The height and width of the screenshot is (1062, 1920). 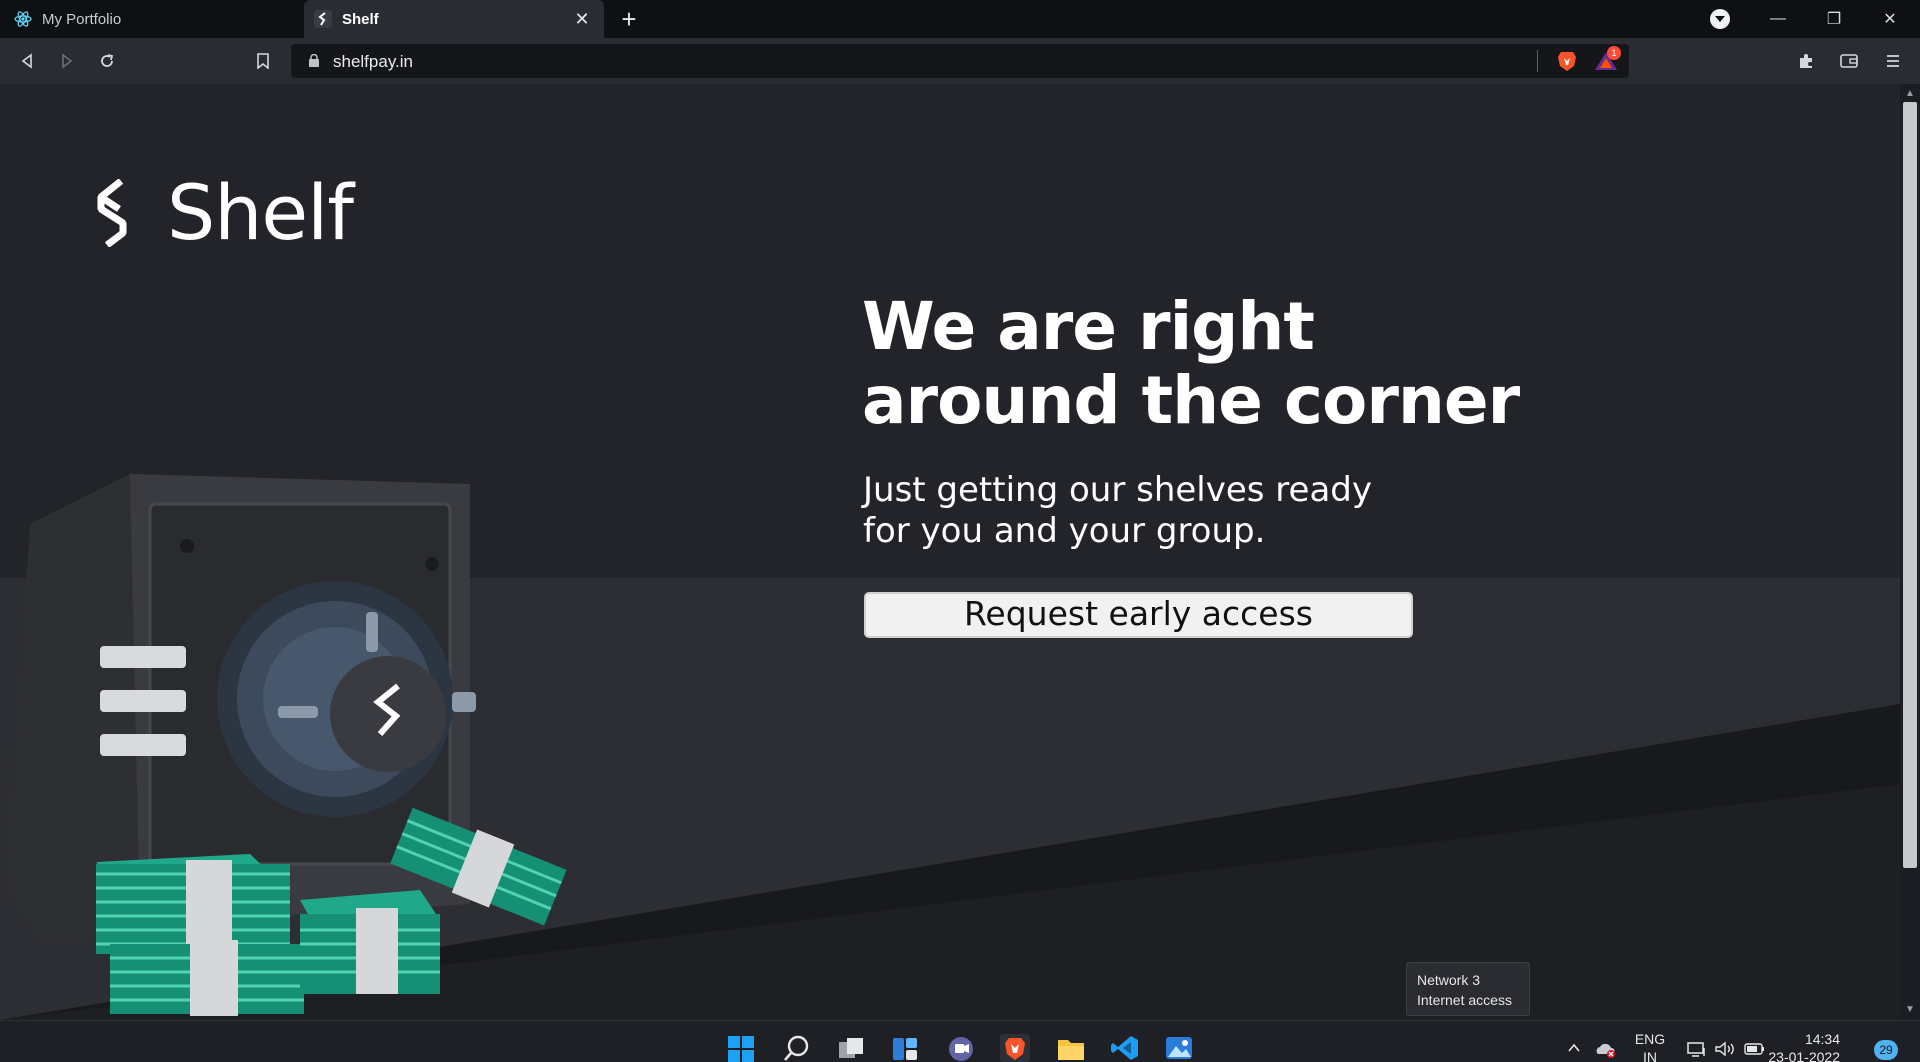 I want to click on brave-icon, so click(x=1015, y=1048).